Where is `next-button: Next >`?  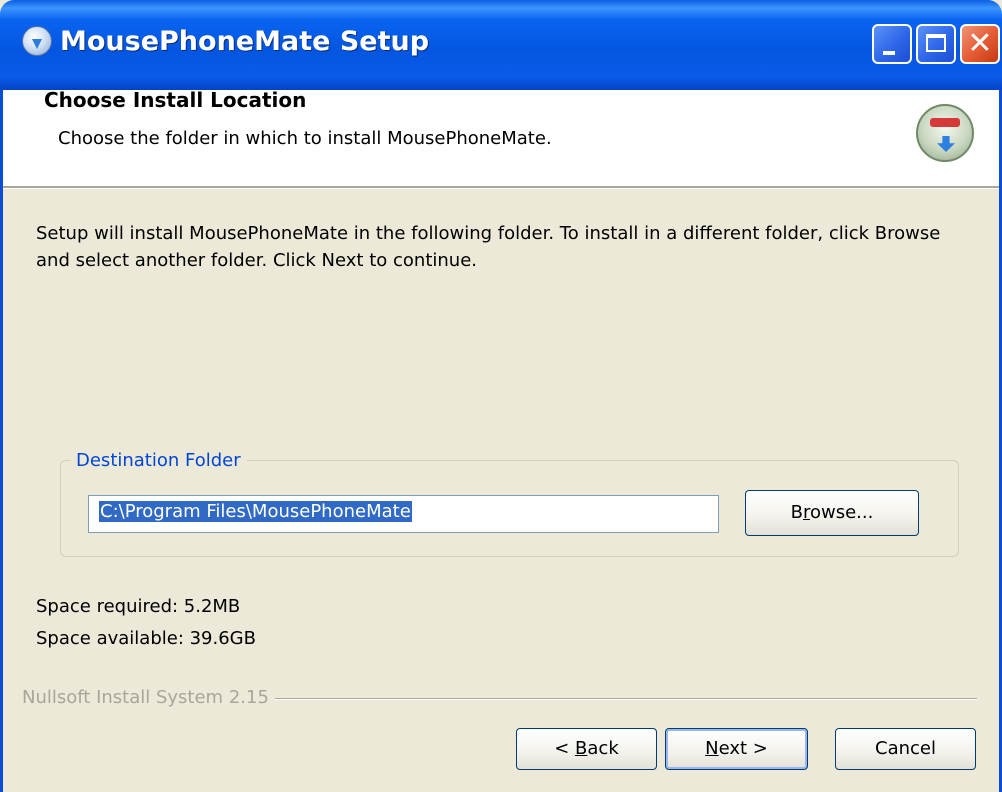
next-button: Next > is located at coordinates (736, 749).